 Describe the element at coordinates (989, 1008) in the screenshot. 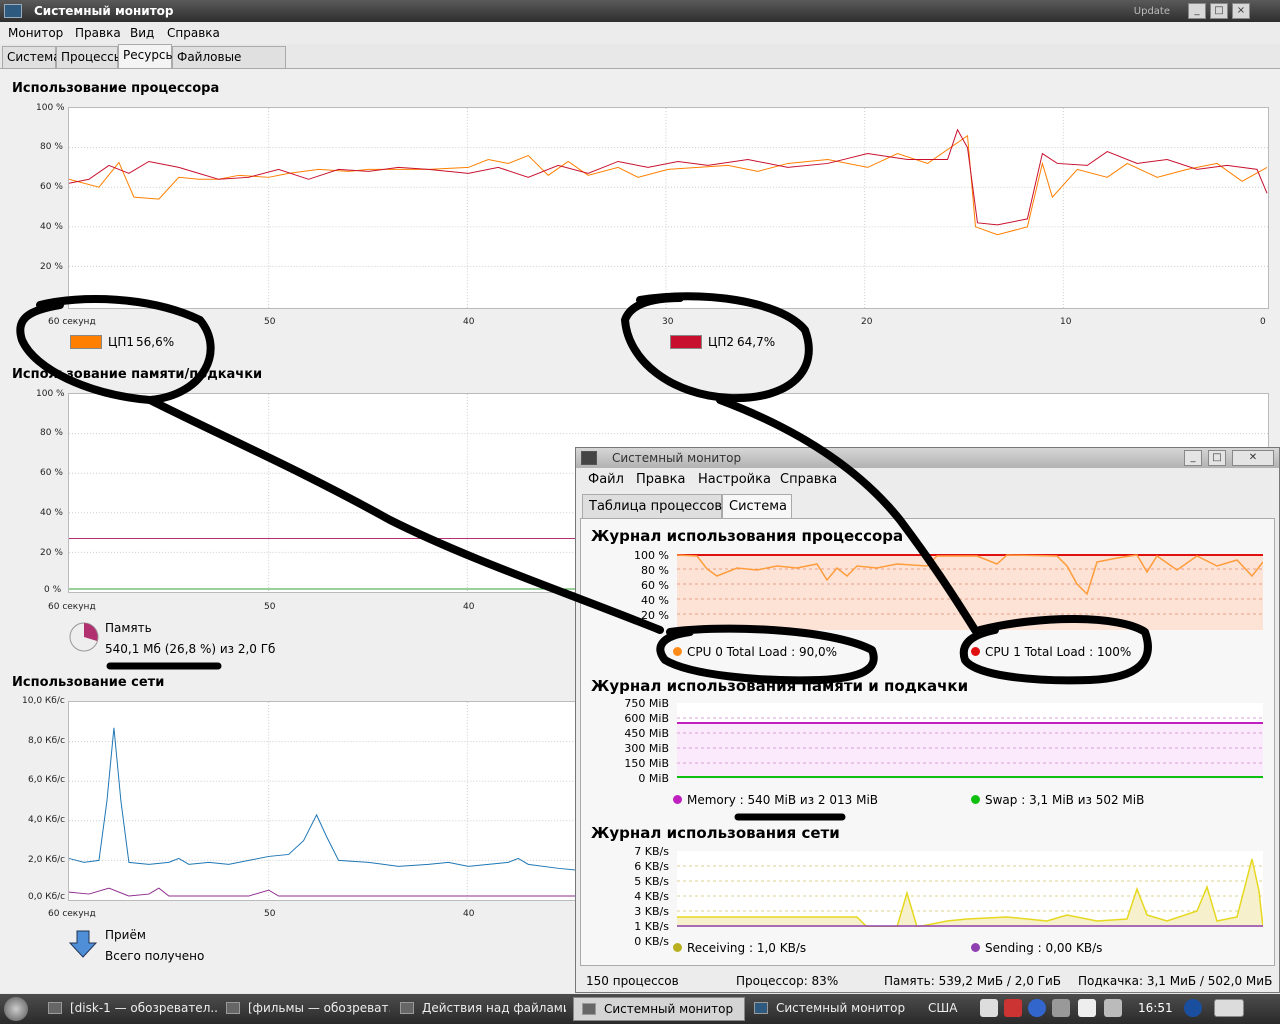

I see `clipboard-tray-icon` at that location.